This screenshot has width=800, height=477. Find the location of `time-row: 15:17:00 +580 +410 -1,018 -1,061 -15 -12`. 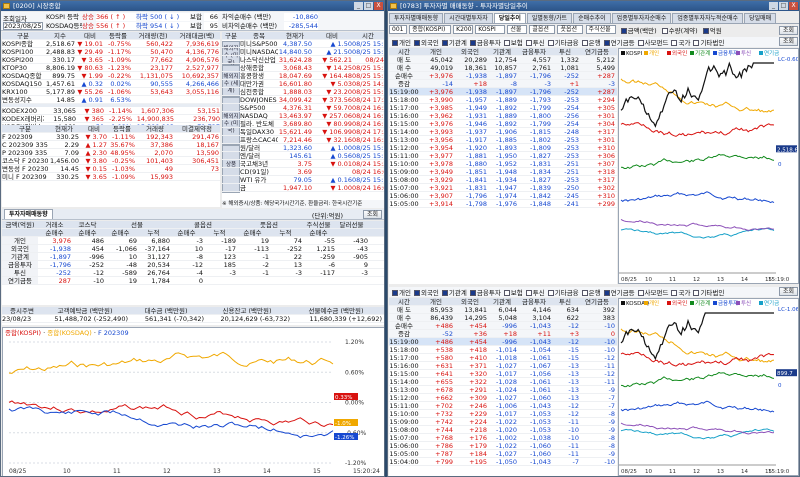

time-row: 15:17:00 +580 +410 -1,018 -1,061 -15 -12 is located at coordinates (503, 358).